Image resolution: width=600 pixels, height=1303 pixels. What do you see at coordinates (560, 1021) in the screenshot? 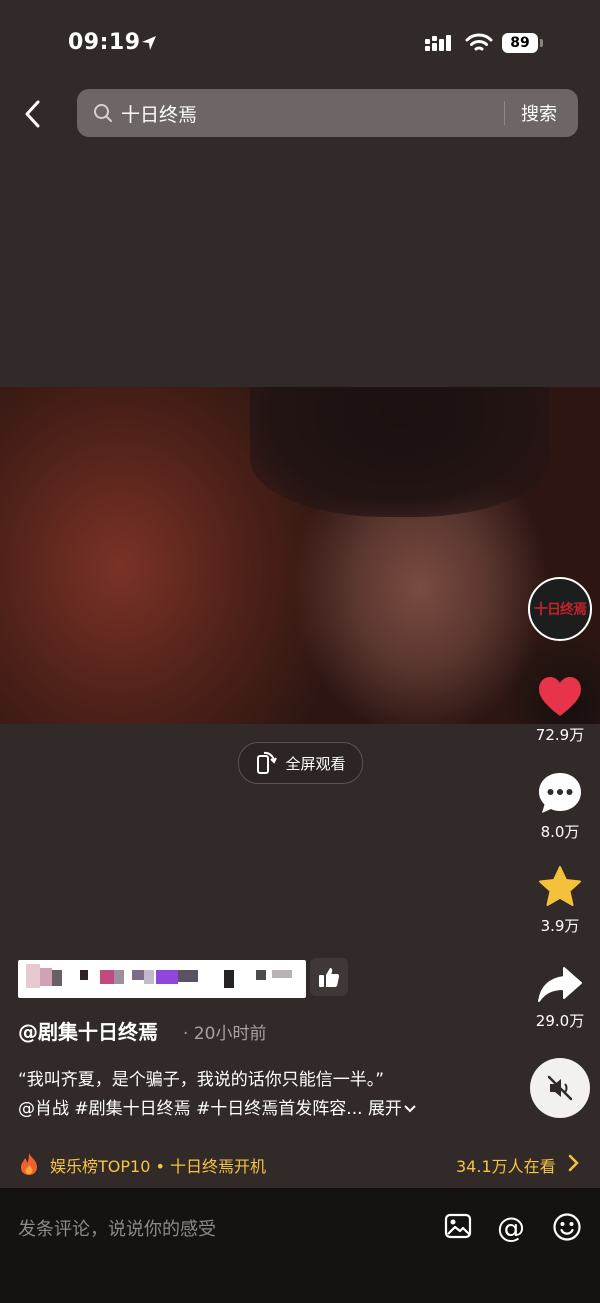
I see `share-count: 29.0万` at bounding box center [560, 1021].